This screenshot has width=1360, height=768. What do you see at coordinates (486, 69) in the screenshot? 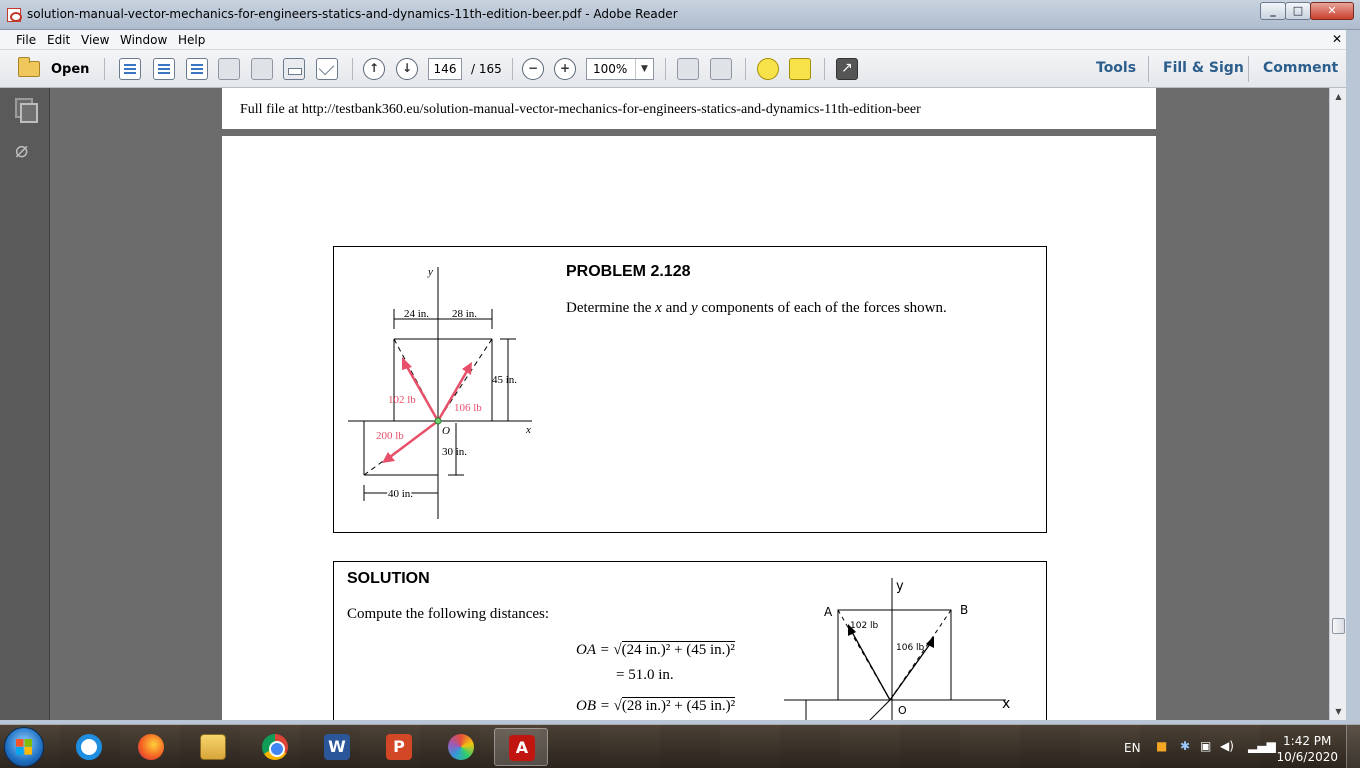
I see `page-total: / 165` at bounding box center [486, 69].